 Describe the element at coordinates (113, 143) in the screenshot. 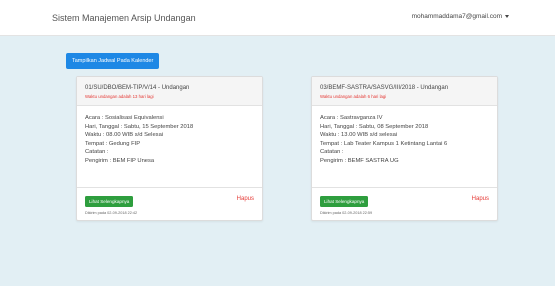

I see `event-place: Tempat : Gedung FIP` at that location.